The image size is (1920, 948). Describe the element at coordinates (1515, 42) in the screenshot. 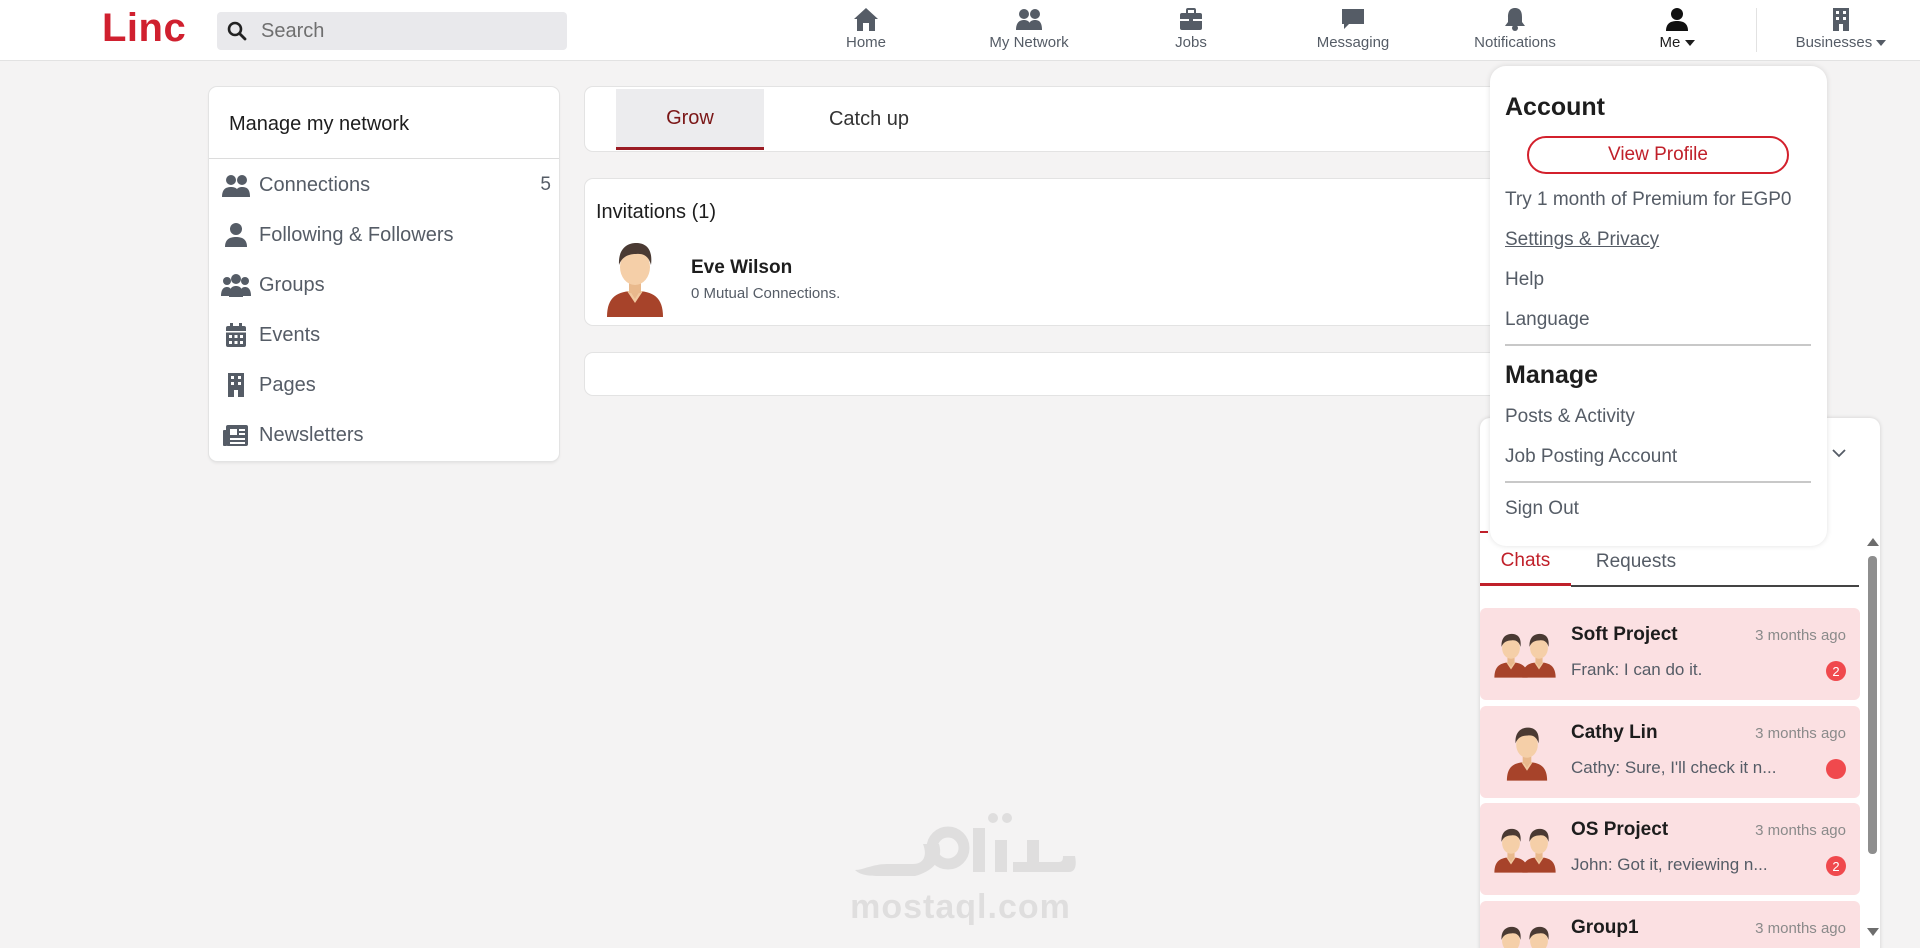

I see `nav-label: Notifications` at that location.